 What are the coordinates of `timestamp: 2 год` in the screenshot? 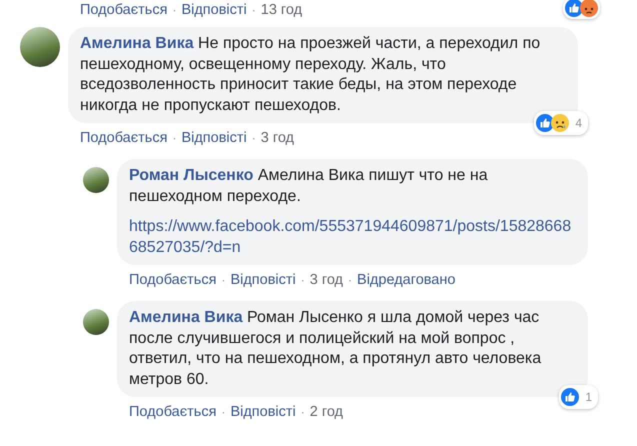 It's located at (327, 412).